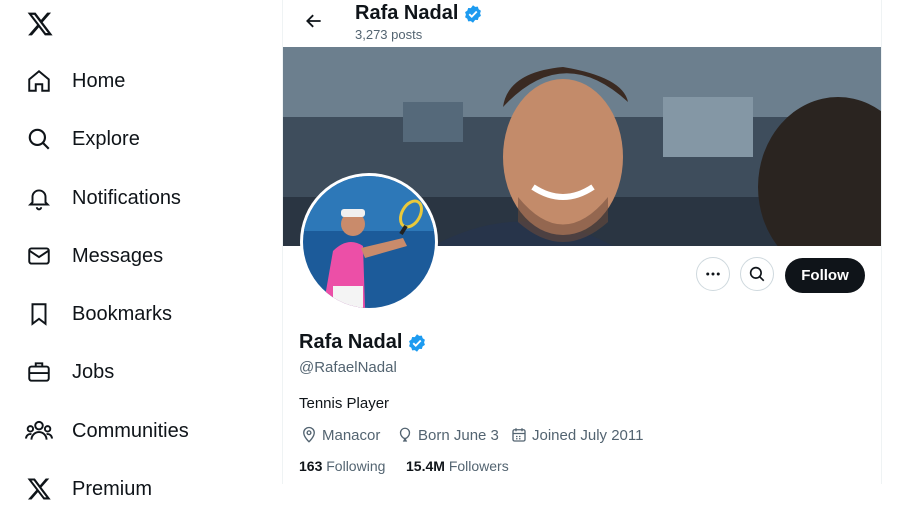 The image size is (901, 509). I want to click on avatar-image, so click(369, 242).